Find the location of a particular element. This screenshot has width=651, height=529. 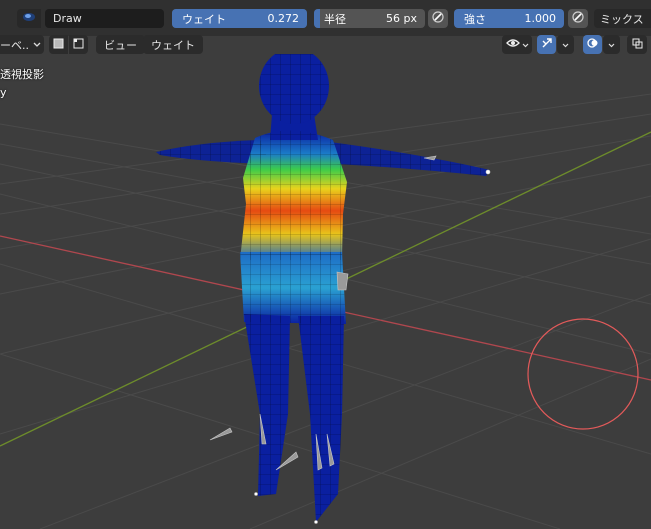

mode-dropdown: ーベ.. is located at coordinates (22, 44).